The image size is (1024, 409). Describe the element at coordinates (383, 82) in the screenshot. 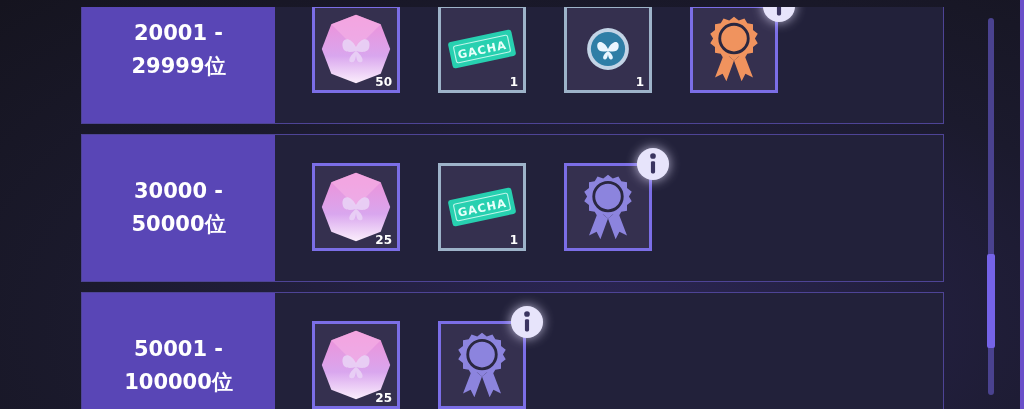

I see `item-count: 50` at that location.